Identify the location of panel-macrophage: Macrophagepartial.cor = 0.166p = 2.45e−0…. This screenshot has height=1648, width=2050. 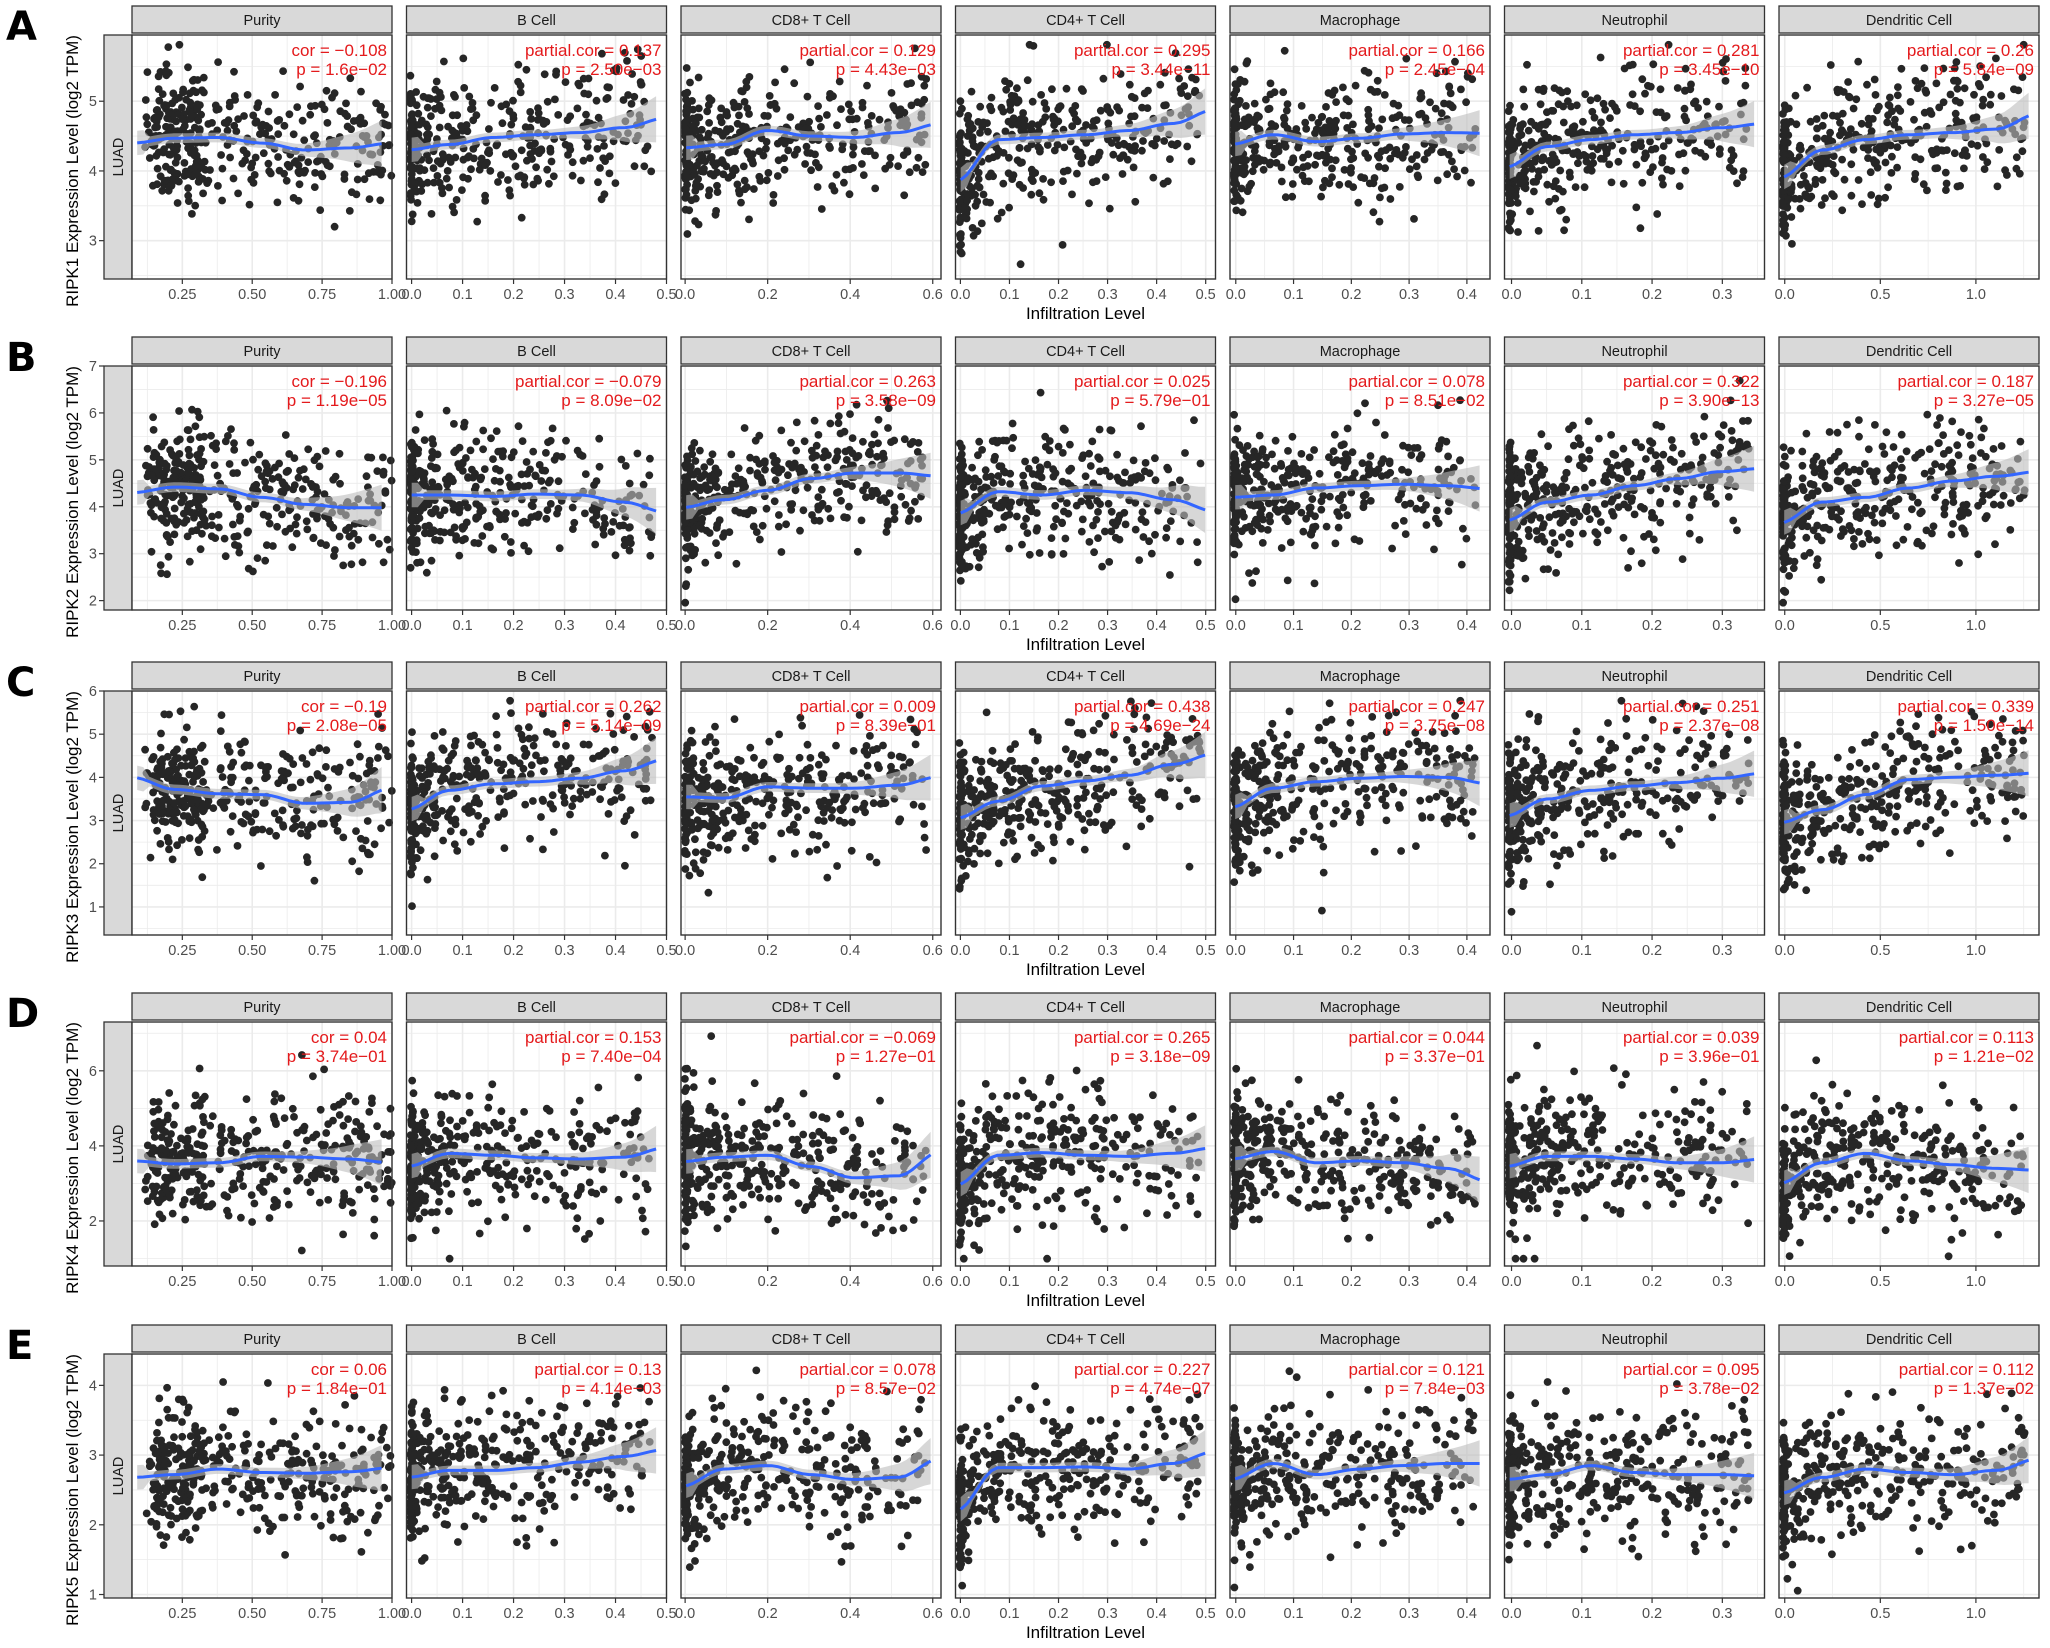
(1358, 154).